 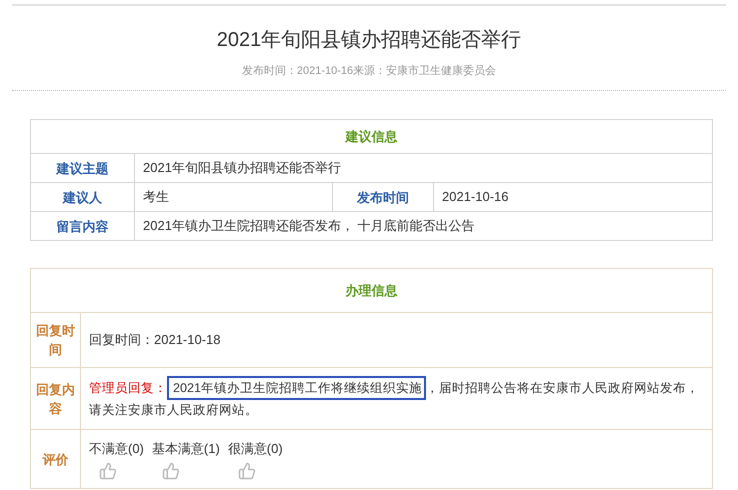 What do you see at coordinates (82, 226) in the screenshot?
I see `field-label: 留言内容` at bounding box center [82, 226].